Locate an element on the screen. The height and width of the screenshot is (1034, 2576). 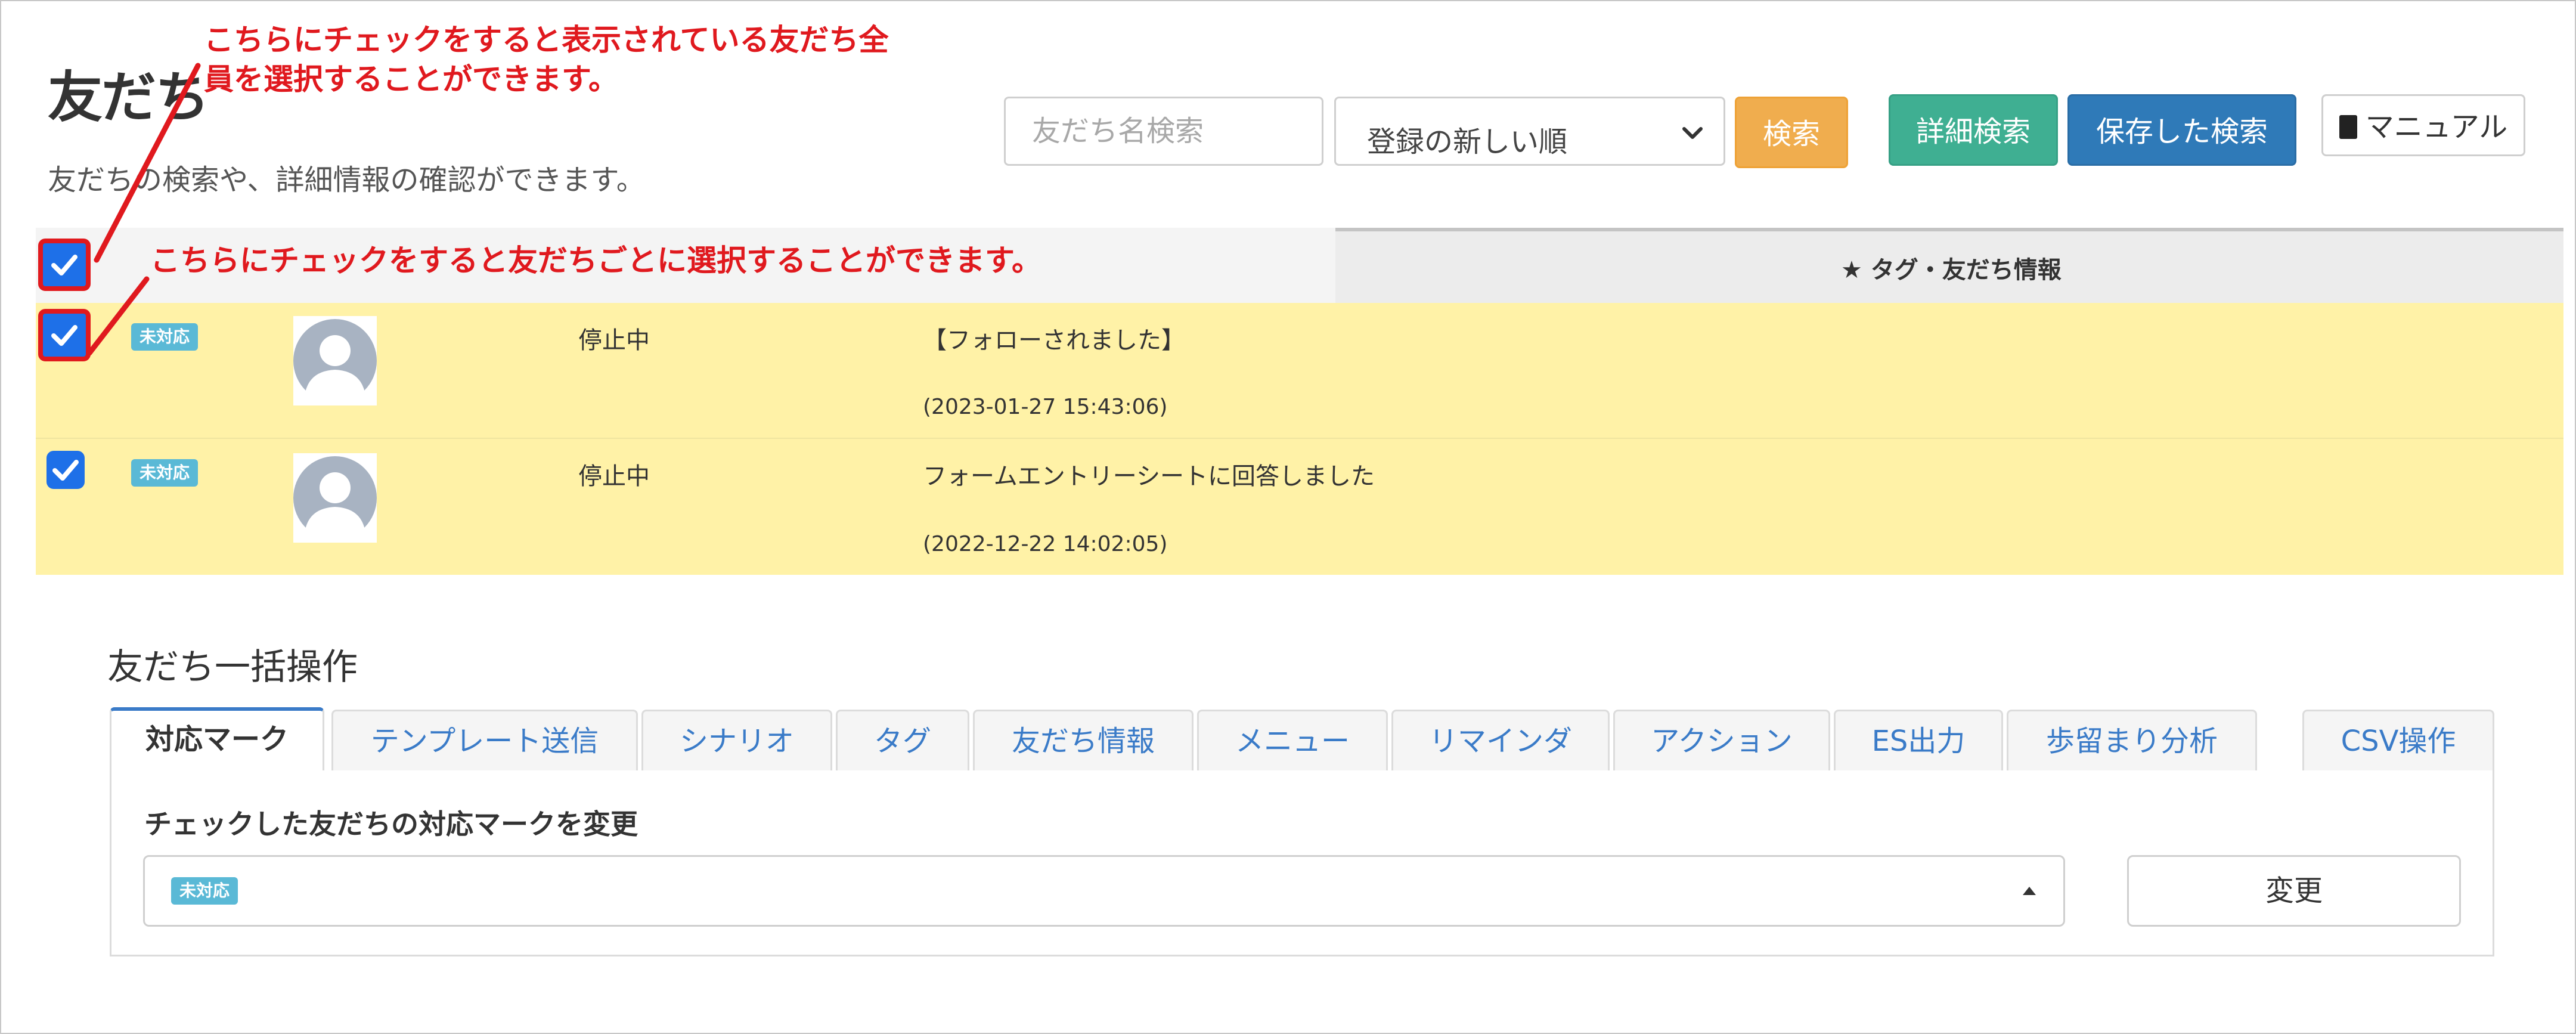
tab-friend-info: 友だち情報 is located at coordinates (1083, 740).